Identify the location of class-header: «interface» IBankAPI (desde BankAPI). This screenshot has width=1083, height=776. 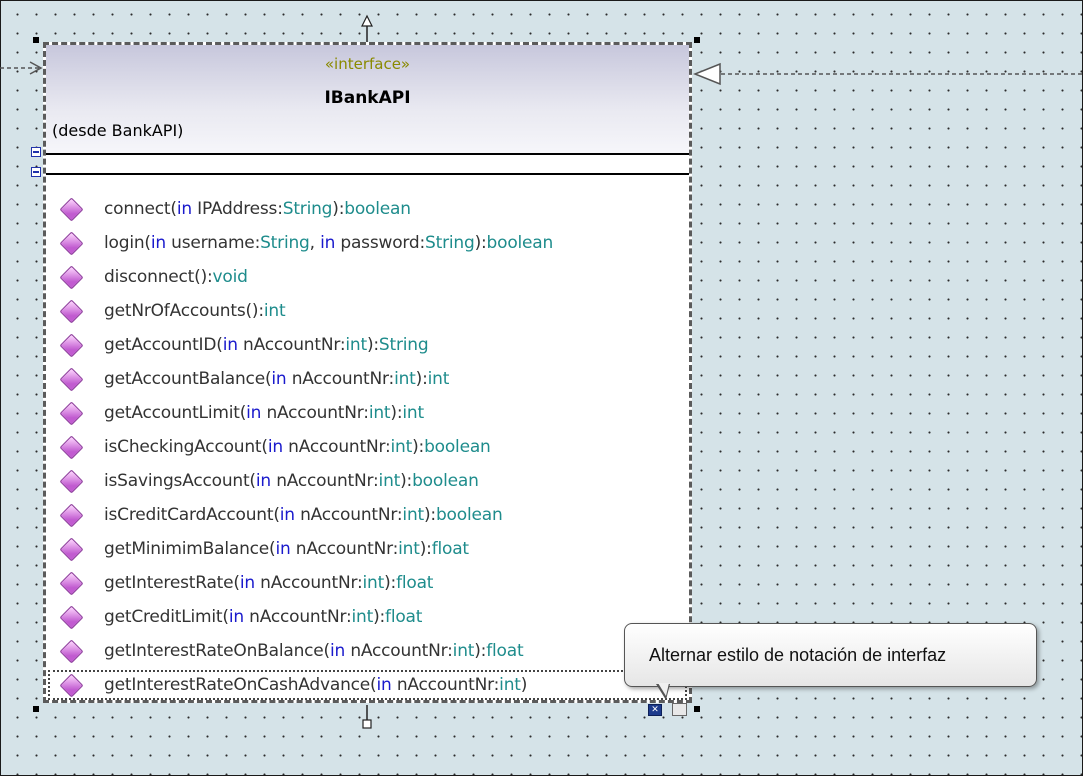
(367, 100).